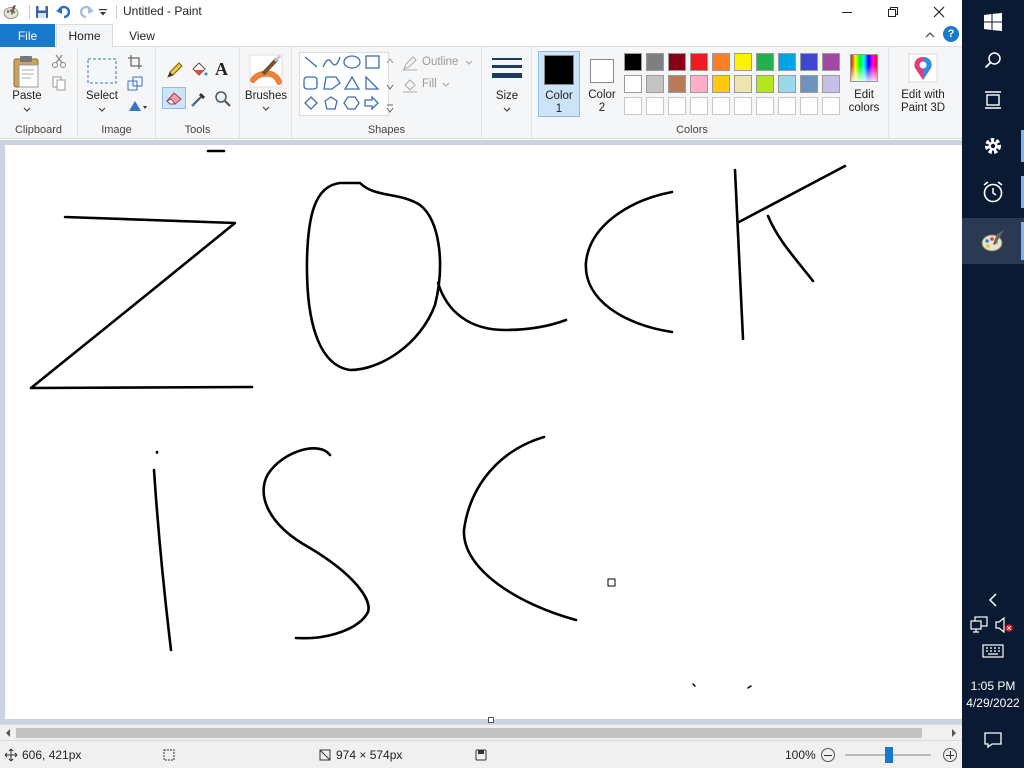  I want to click on redo-icon, so click(86, 12).